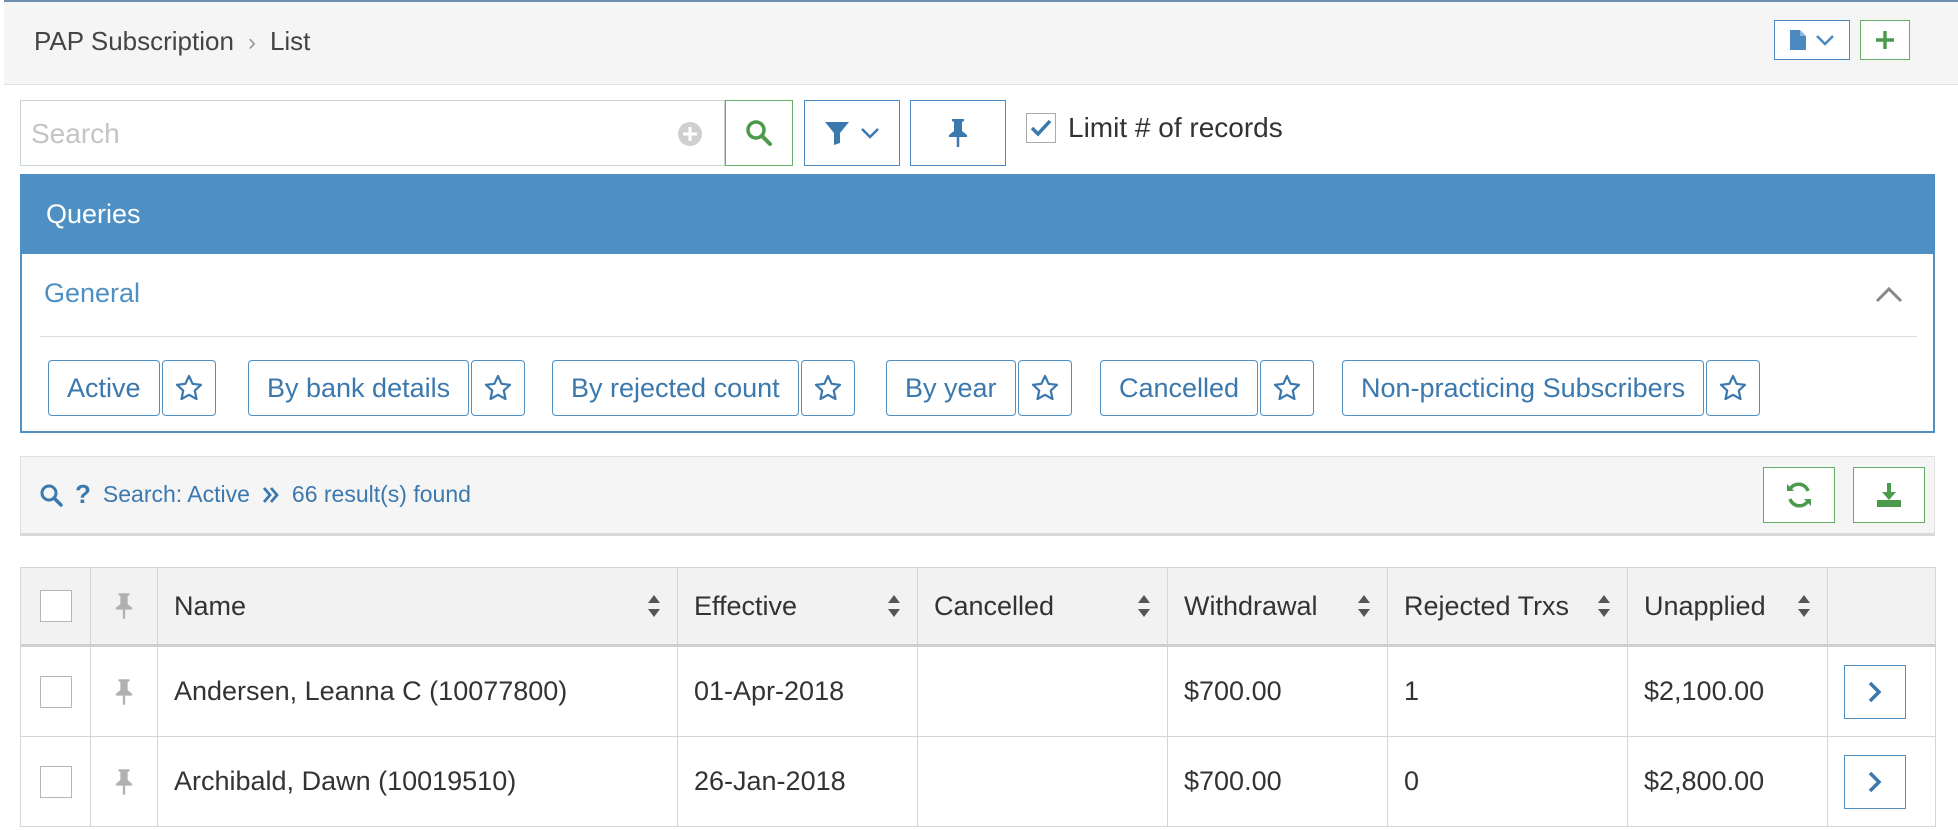 This screenshot has width=1958, height=830. I want to click on chevron-right-icon, so click(1875, 781).